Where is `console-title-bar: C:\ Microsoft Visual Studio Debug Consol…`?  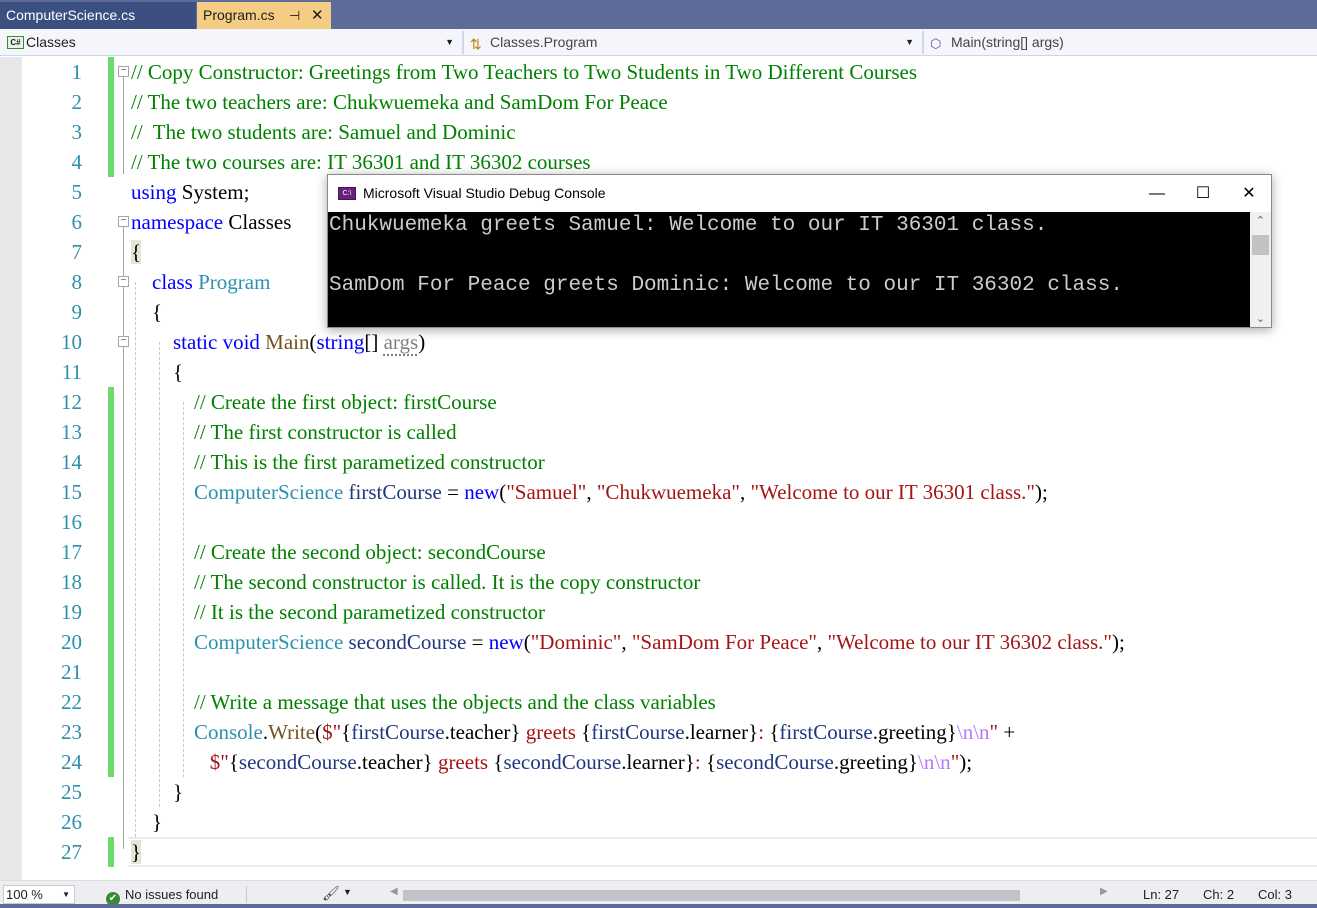 console-title-bar: C:\ Microsoft Visual Studio Debug Consol… is located at coordinates (799, 193).